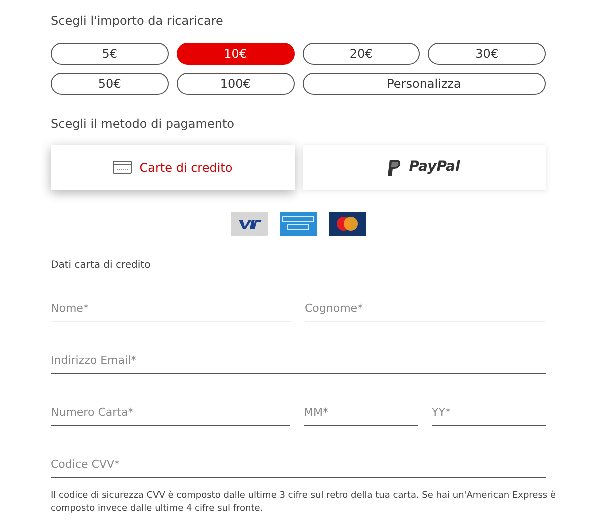  Describe the element at coordinates (170, 413) in the screenshot. I see `input-field: Numero Carta*` at that location.